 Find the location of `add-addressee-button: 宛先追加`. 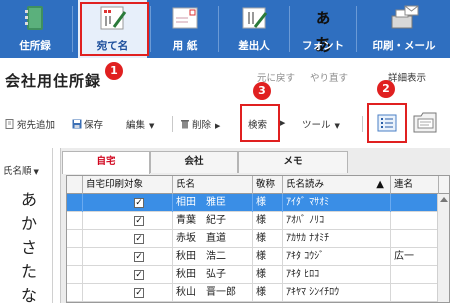

add-addressee-button: 宛先追加 is located at coordinates (30, 124).